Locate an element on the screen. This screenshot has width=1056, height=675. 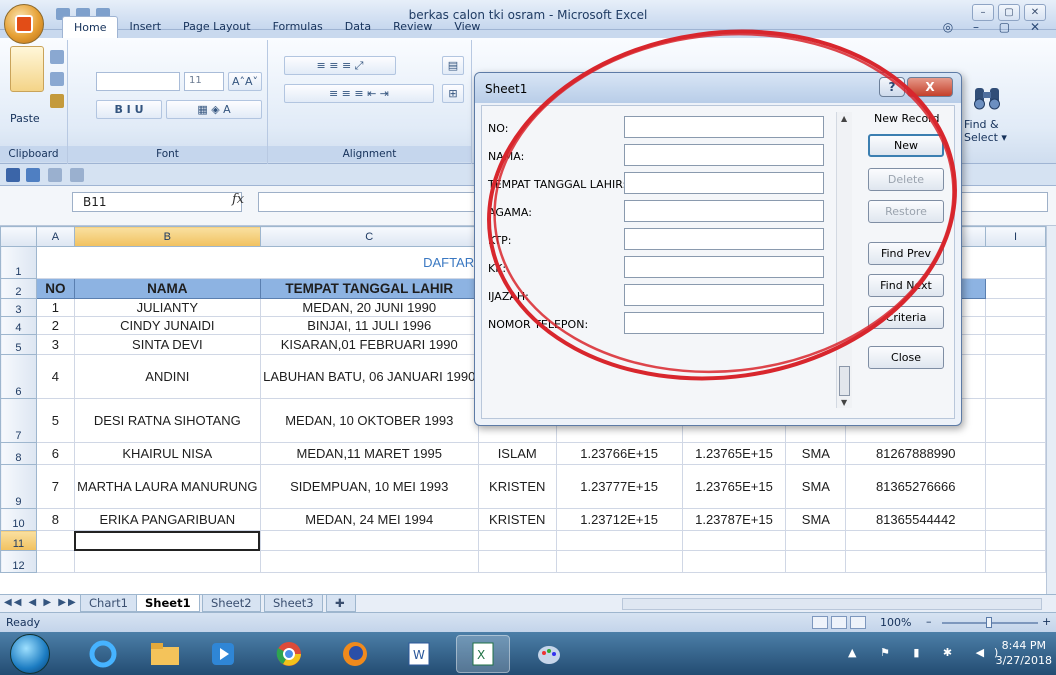
start-button is located at coordinates (30, 654).